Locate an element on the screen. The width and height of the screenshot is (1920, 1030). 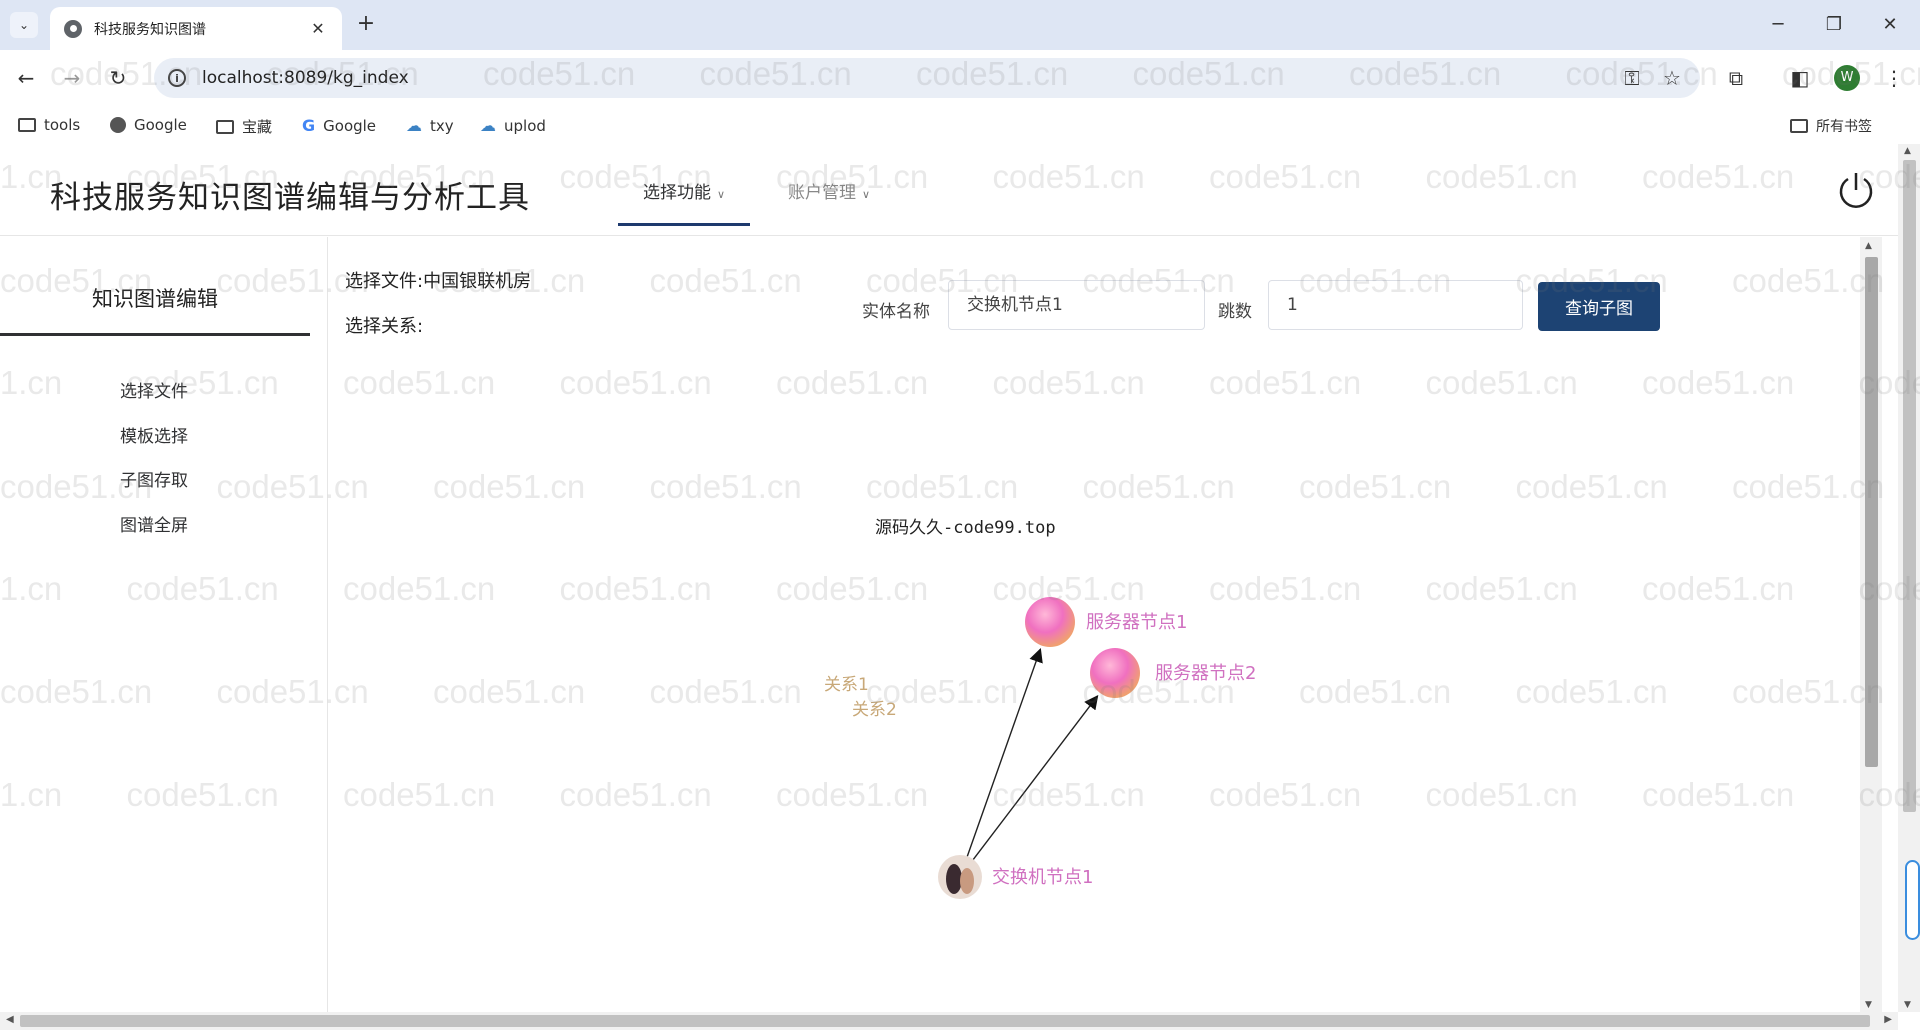
browser-tab: 科技服务知识图谱 ✕ is located at coordinates (196, 28).